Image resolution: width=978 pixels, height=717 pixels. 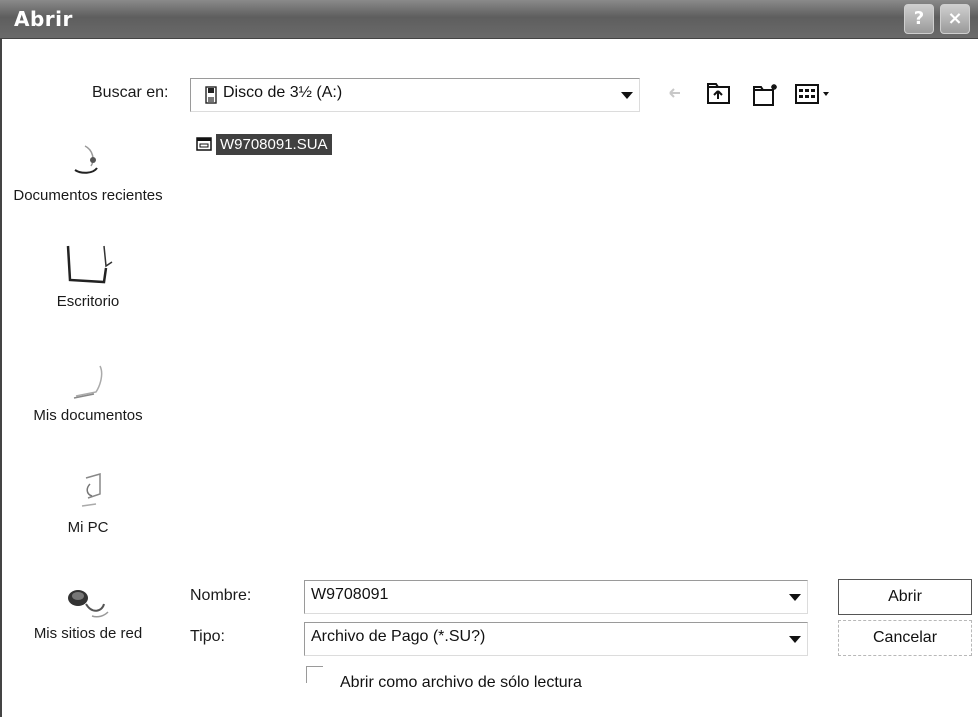 I want to click on network-places-icon, so click(x=88, y=604).